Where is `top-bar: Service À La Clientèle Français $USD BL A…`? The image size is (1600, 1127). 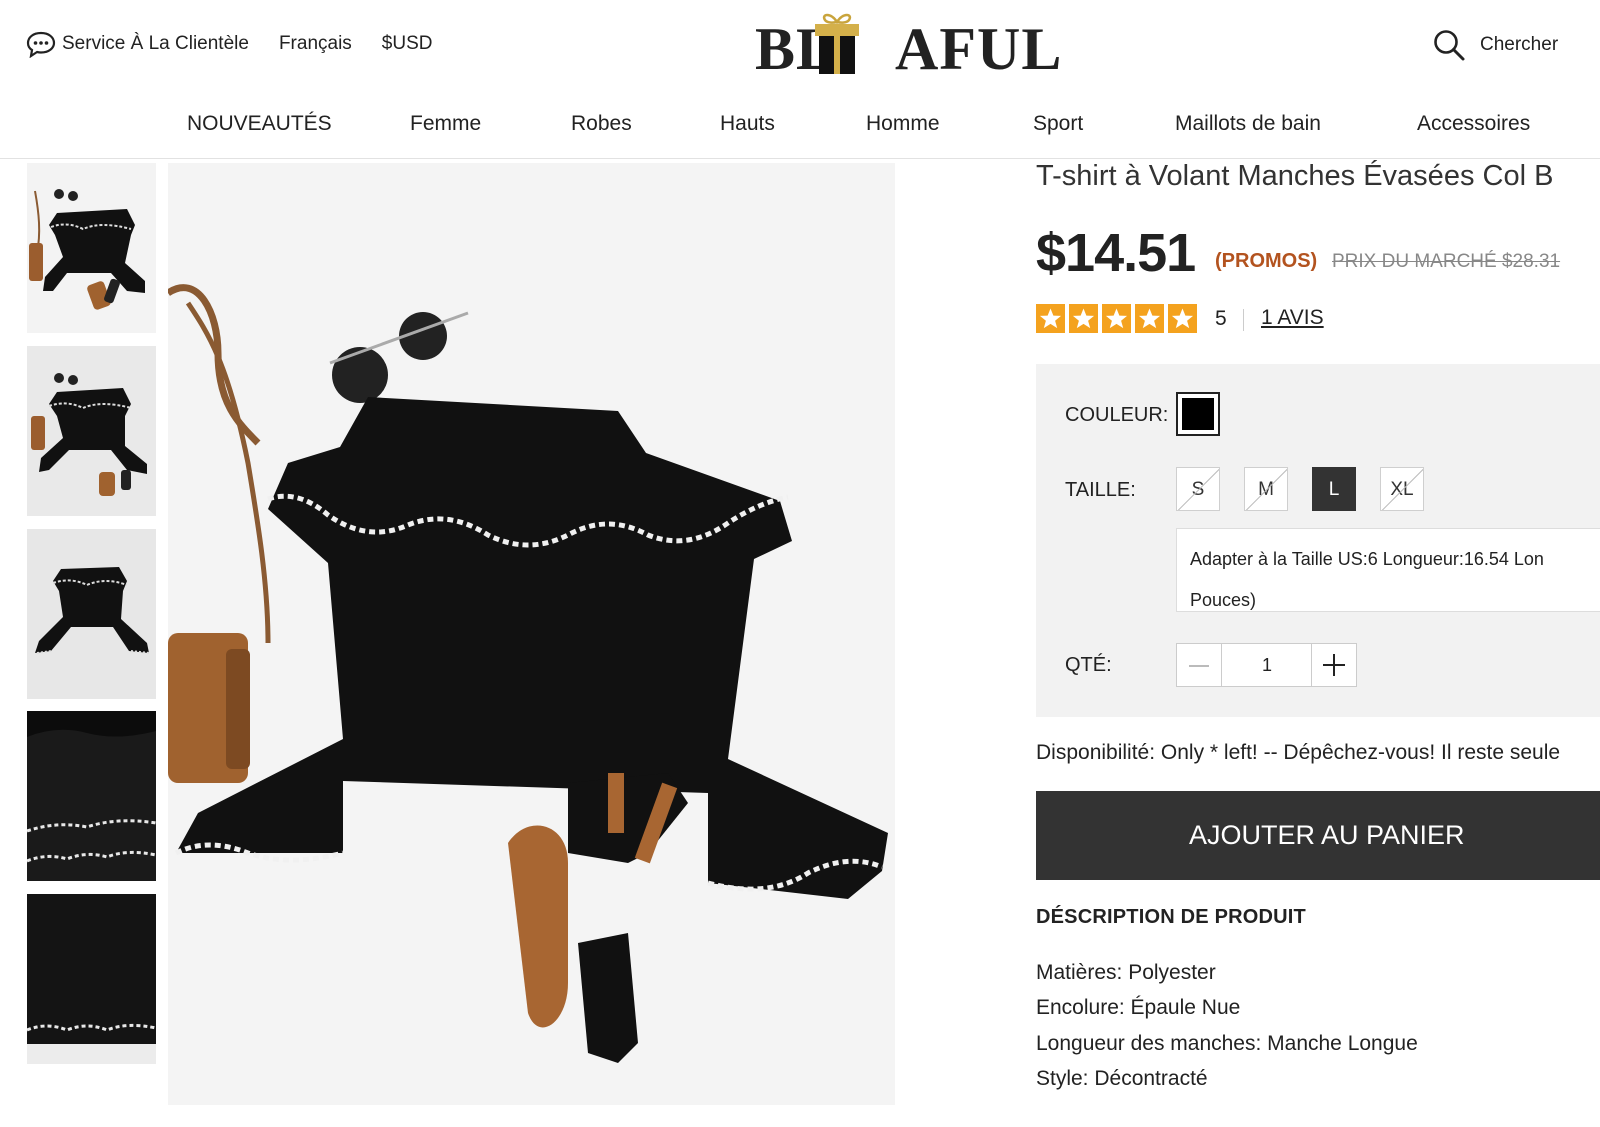 top-bar: Service À La Clientèle Français $USD BL A… is located at coordinates (800, 44).